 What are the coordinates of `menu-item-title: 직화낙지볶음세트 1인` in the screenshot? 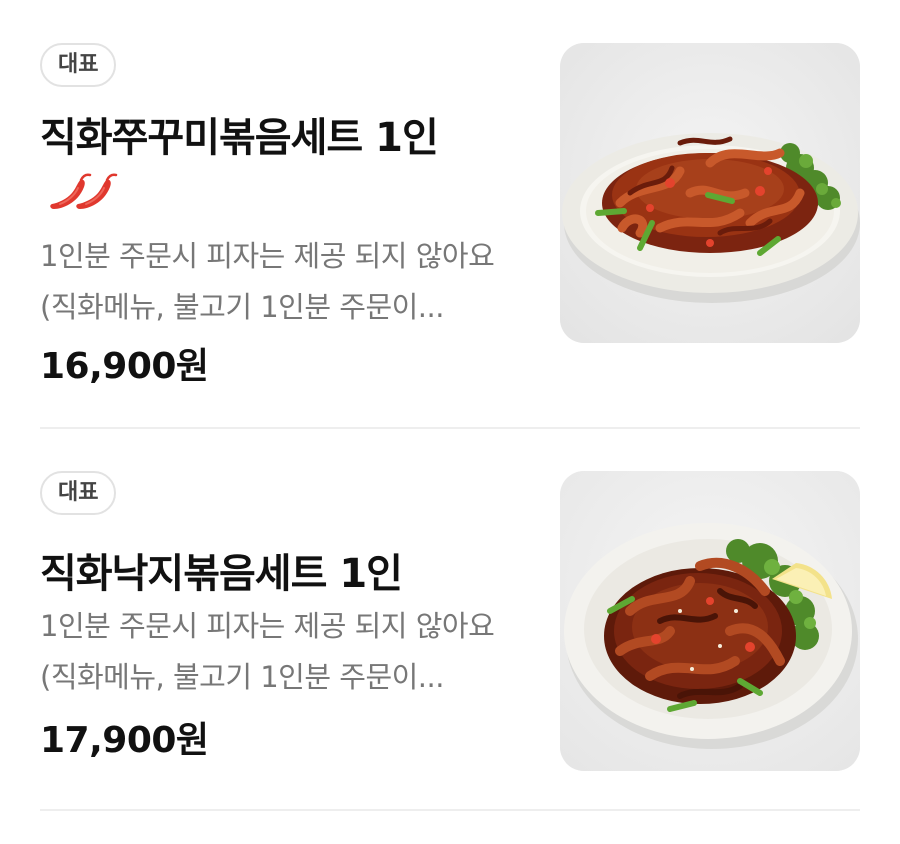 It's located at (221, 574).